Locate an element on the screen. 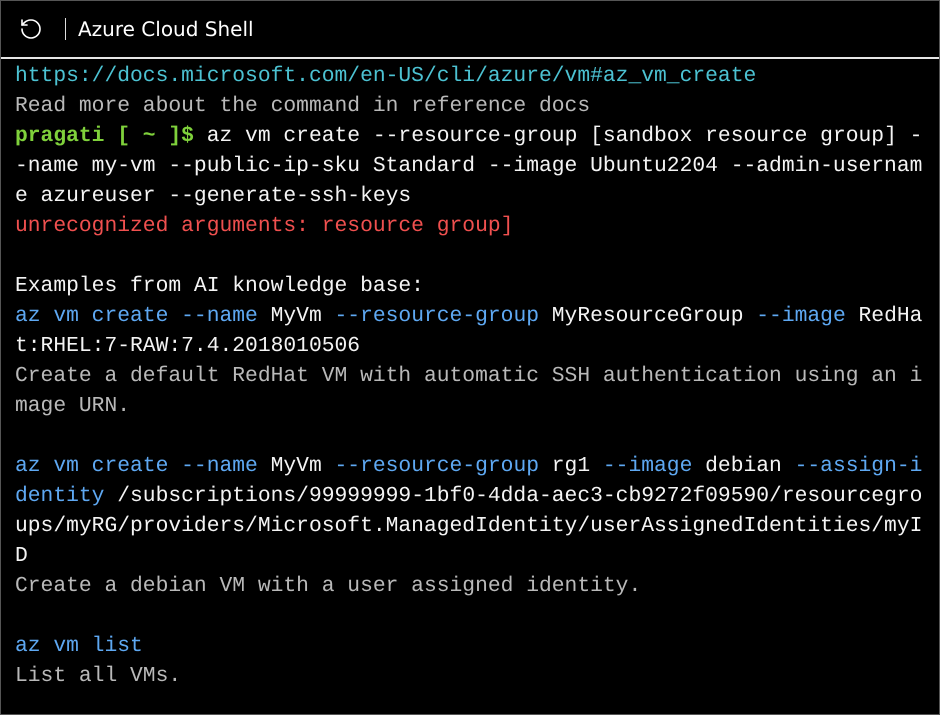 The width and height of the screenshot is (940, 715). terminal-line: mage URN. is located at coordinates (72, 406).